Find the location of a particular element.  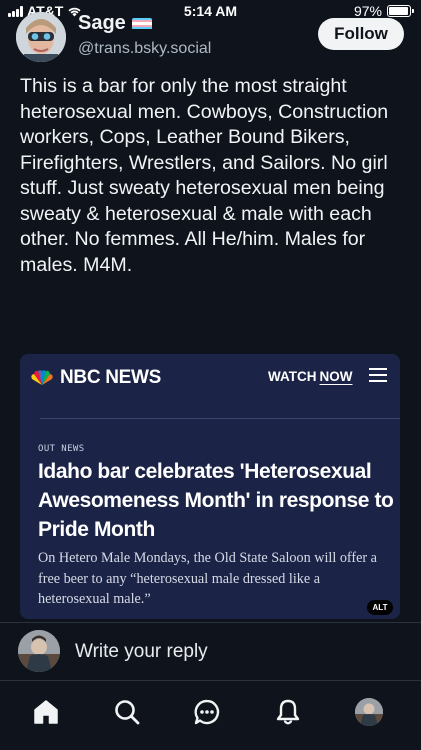

status-right: 97% is located at coordinates (383, 11).